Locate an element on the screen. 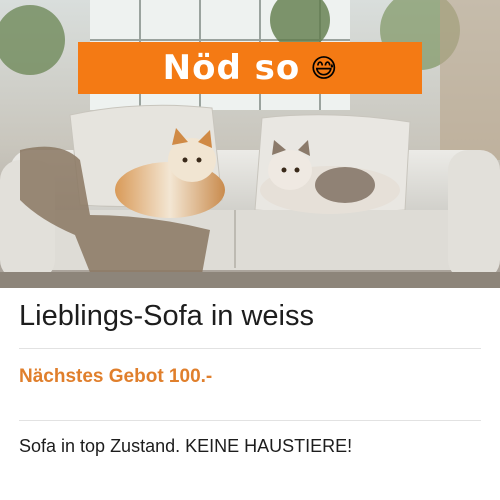 This screenshot has height=500, width=500. next-bid-label: Nächstes Gebot 100.- is located at coordinates (116, 376).